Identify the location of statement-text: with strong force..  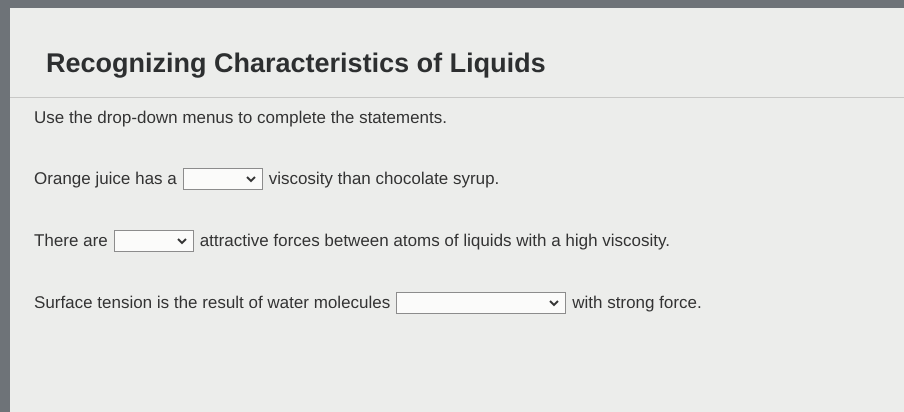
(637, 303).